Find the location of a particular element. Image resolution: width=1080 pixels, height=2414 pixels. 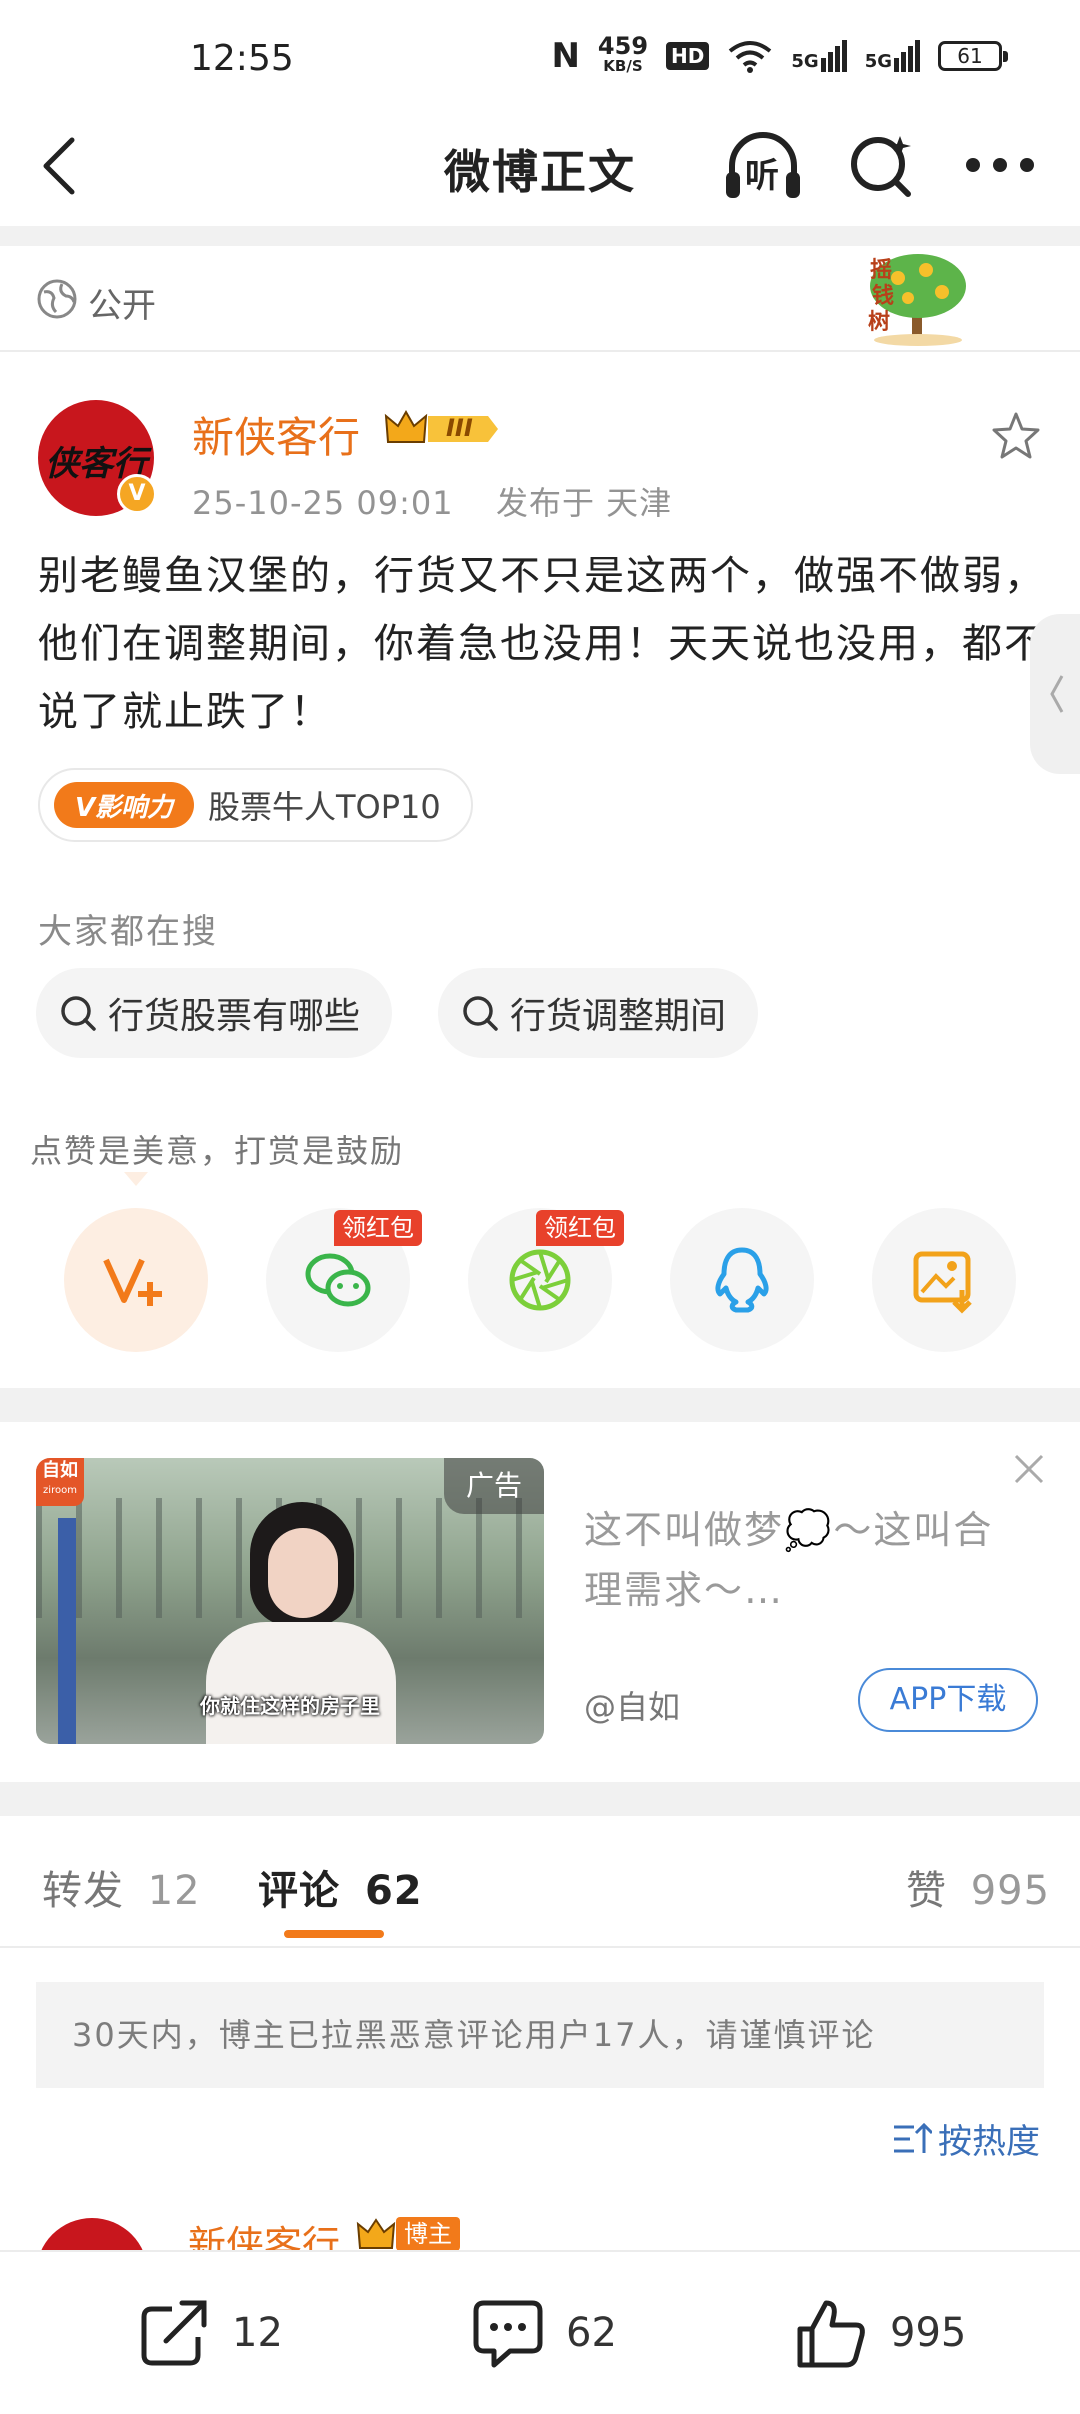

visibility-label: 公开 is located at coordinates (122, 306).